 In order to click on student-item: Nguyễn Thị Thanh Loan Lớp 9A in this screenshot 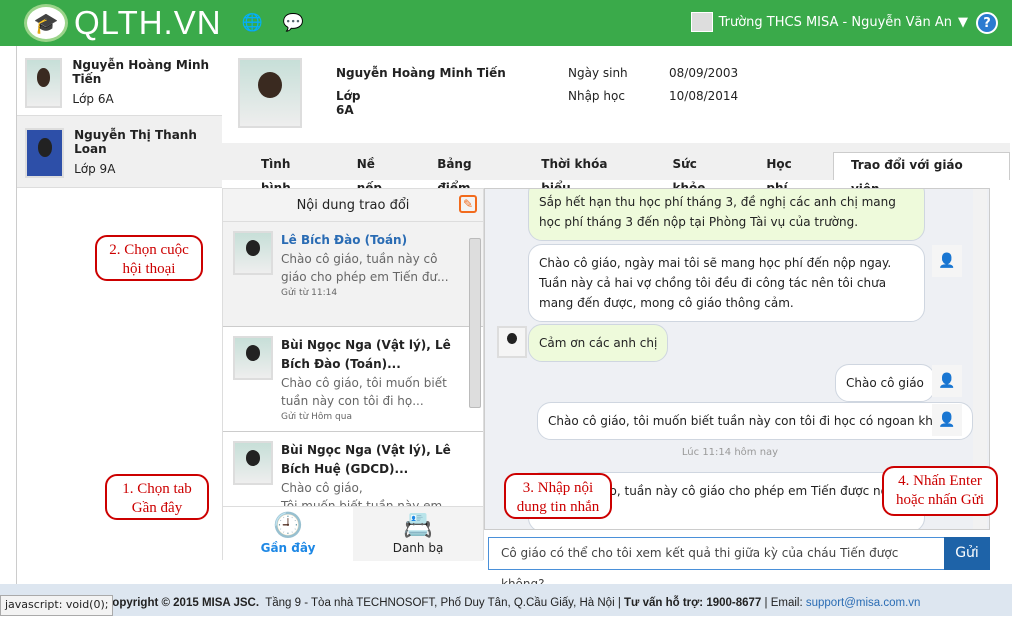, I will do `click(119, 152)`.